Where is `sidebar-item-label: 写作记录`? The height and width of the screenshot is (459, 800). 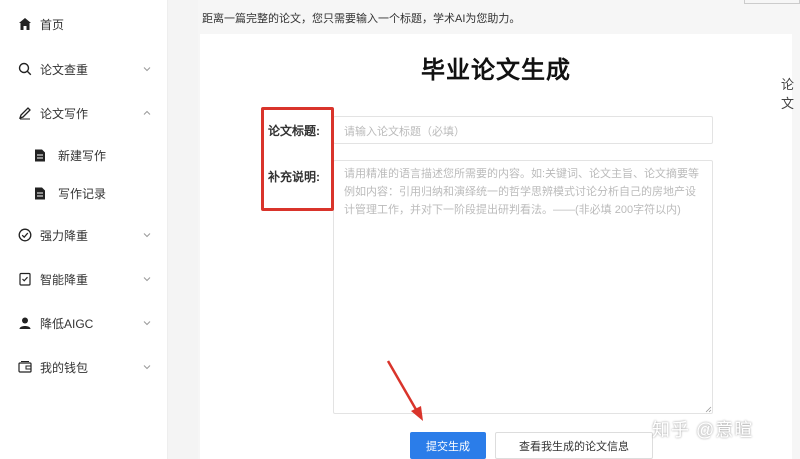 sidebar-item-label: 写作记录 is located at coordinates (82, 193).